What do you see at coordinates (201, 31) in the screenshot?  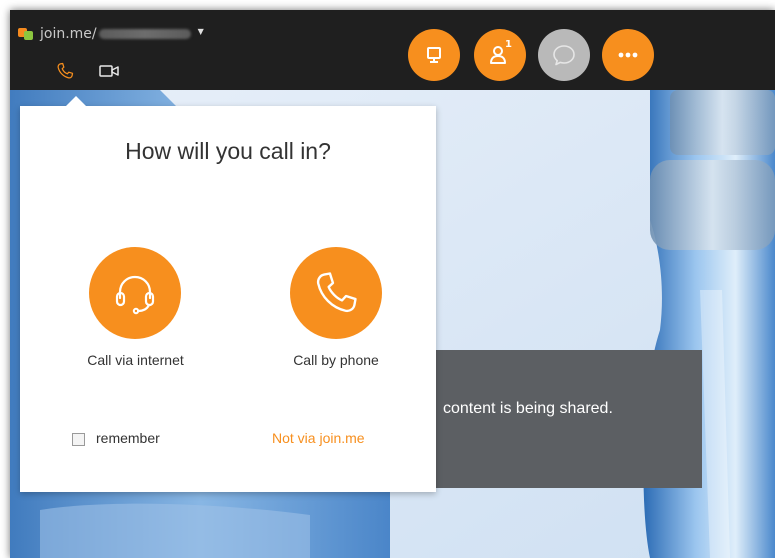 I see `caret-down-icon: ▼` at bounding box center [201, 31].